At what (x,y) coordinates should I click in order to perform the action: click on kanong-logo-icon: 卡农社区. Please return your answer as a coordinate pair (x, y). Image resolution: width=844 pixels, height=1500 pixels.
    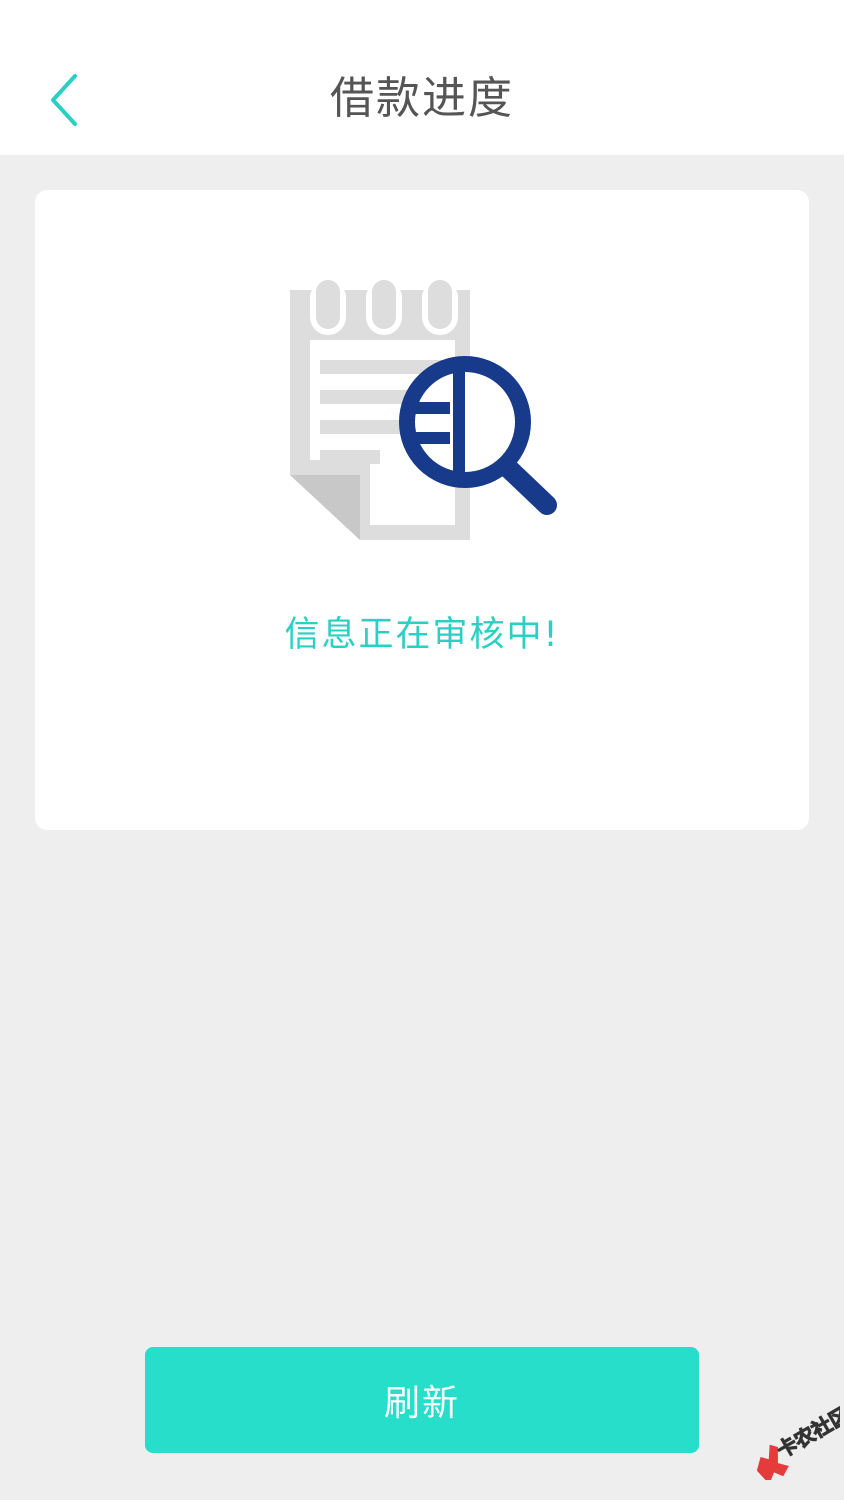
    Looking at the image, I should click on (800, 1443).